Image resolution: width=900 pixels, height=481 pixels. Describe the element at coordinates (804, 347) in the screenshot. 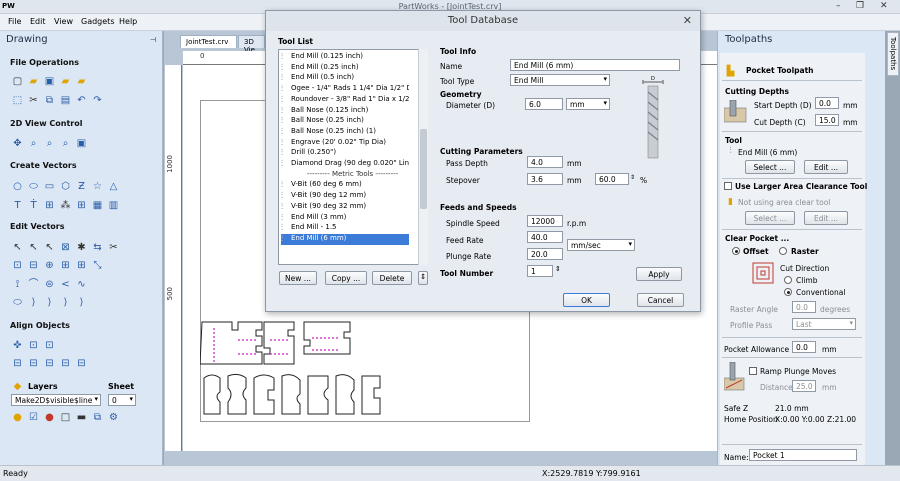

I see `pocket-allowance-input: 0.0` at that location.